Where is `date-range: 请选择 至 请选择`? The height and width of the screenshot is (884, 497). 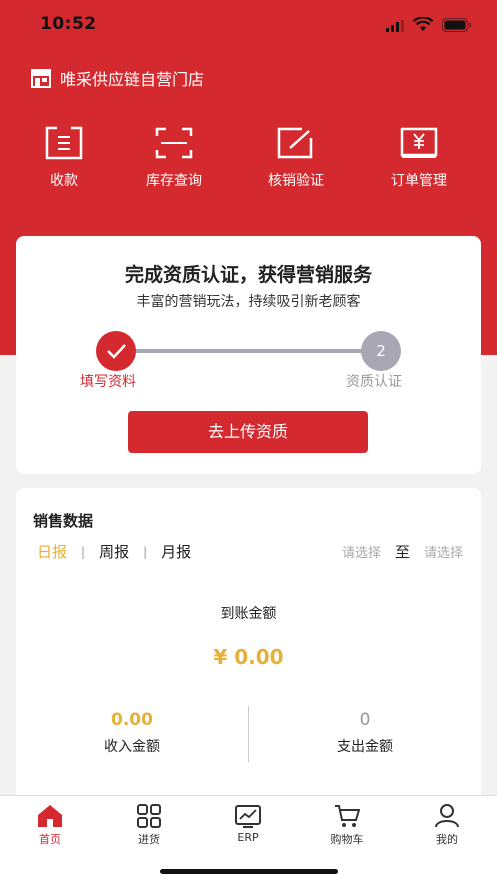 date-range: 请选择 至 请选择 is located at coordinates (402, 551).